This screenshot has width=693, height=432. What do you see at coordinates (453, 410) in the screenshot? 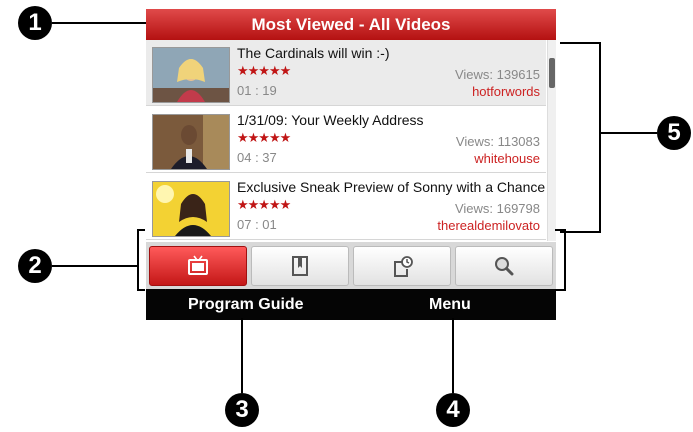
I see `callout-4: 4` at bounding box center [453, 410].